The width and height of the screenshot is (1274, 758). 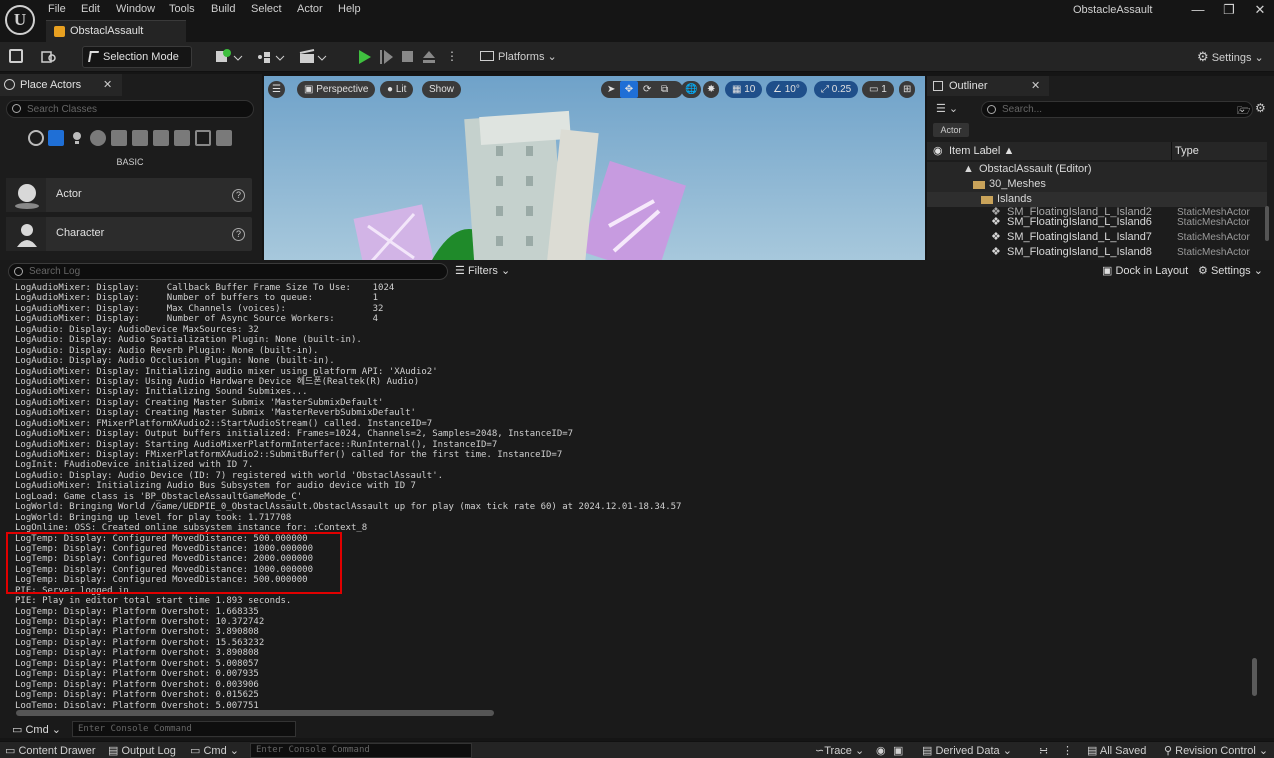 What do you see at coordinates (184, 729) in the screenshot?
I see `console-command-input: Enter Console Command` at bounding box center [184, 729].